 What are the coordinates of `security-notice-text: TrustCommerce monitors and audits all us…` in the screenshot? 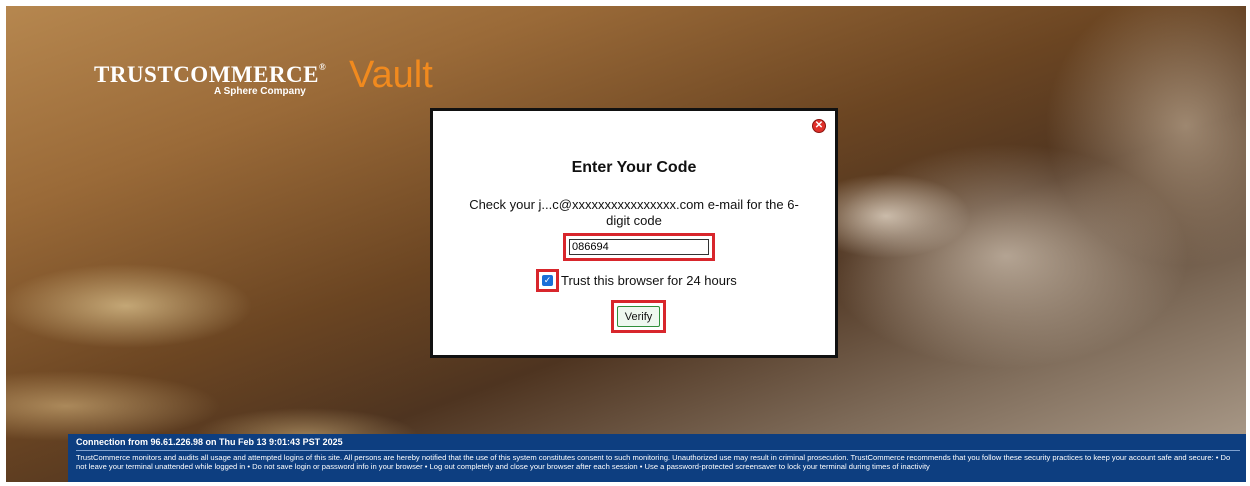 It's located at (653, 462).